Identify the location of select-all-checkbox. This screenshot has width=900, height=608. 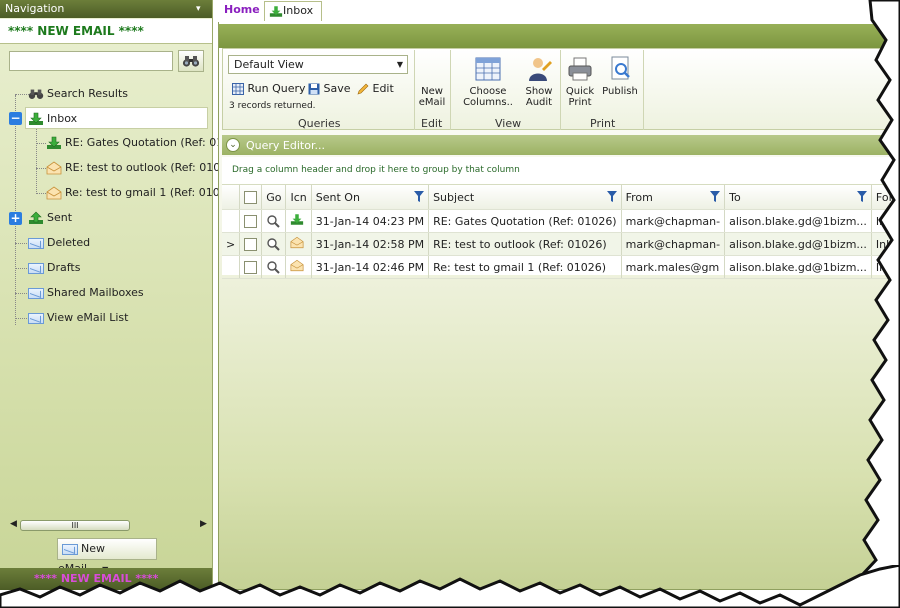
(251, 197).